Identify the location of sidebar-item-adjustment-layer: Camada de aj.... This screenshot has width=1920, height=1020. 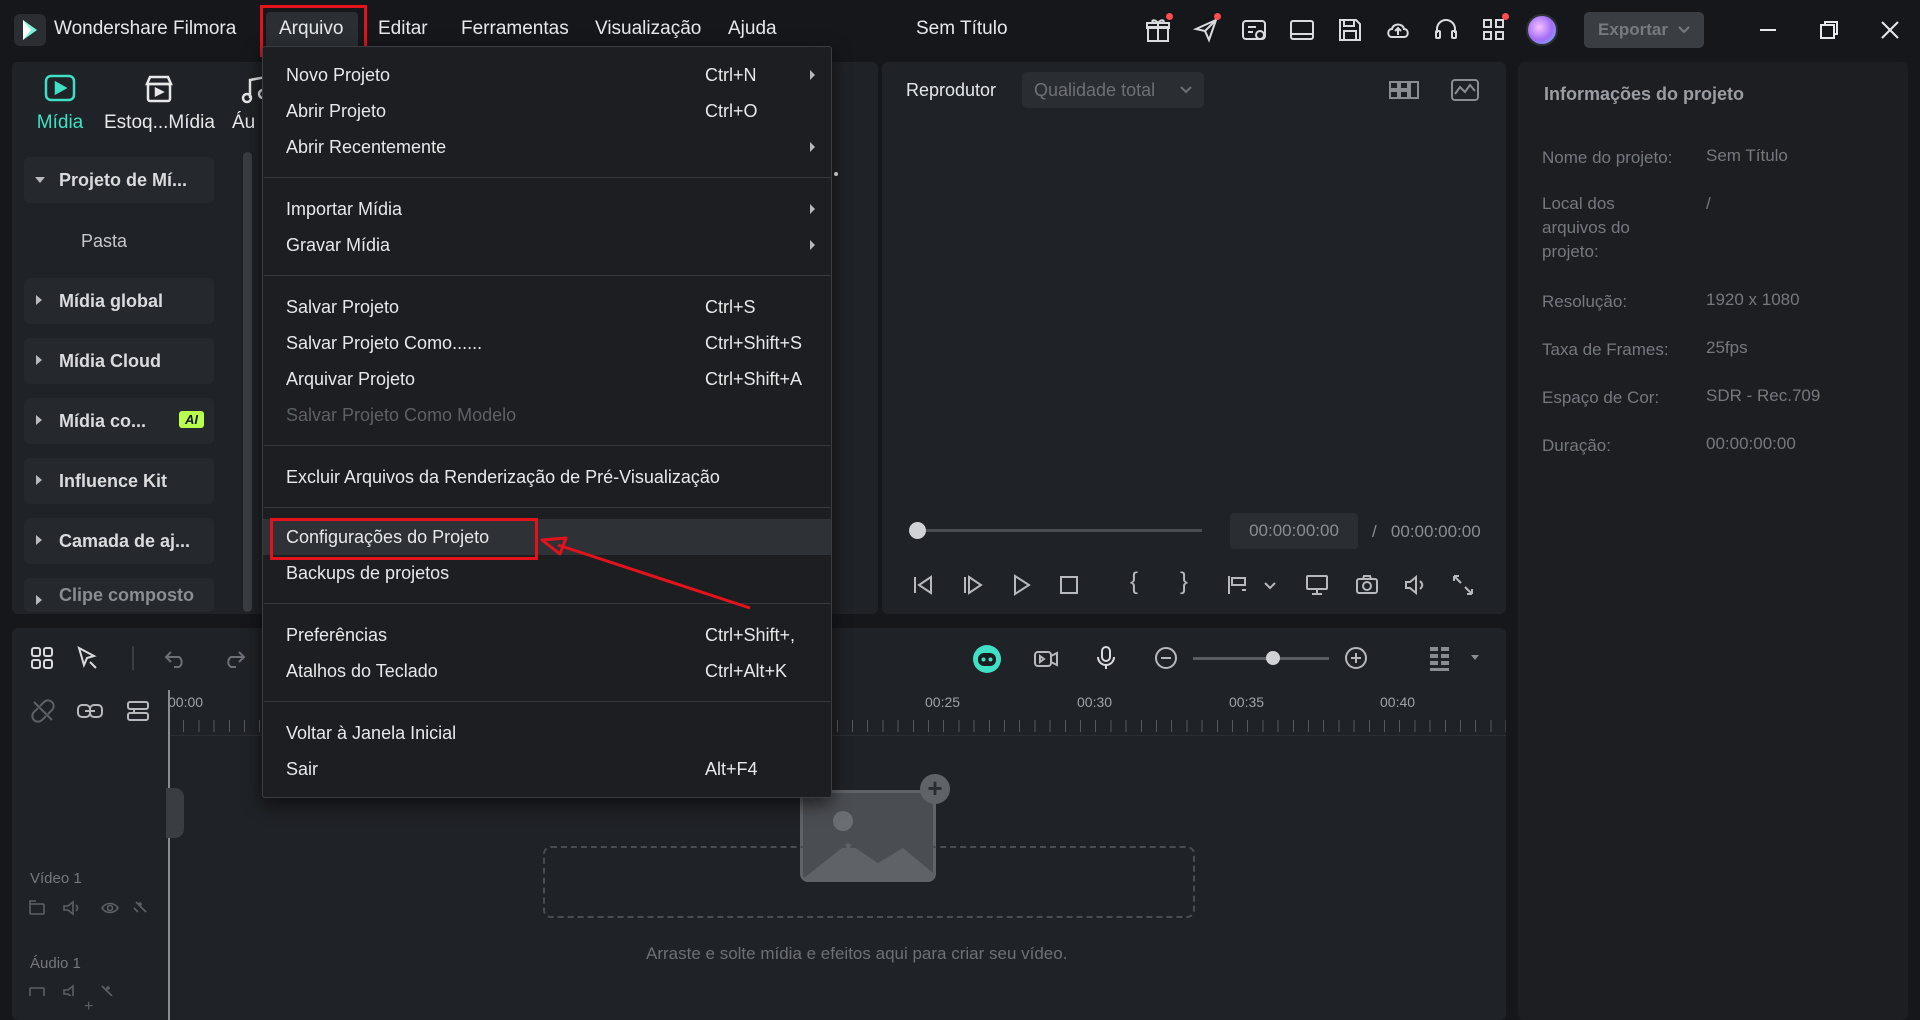
(119, 541).